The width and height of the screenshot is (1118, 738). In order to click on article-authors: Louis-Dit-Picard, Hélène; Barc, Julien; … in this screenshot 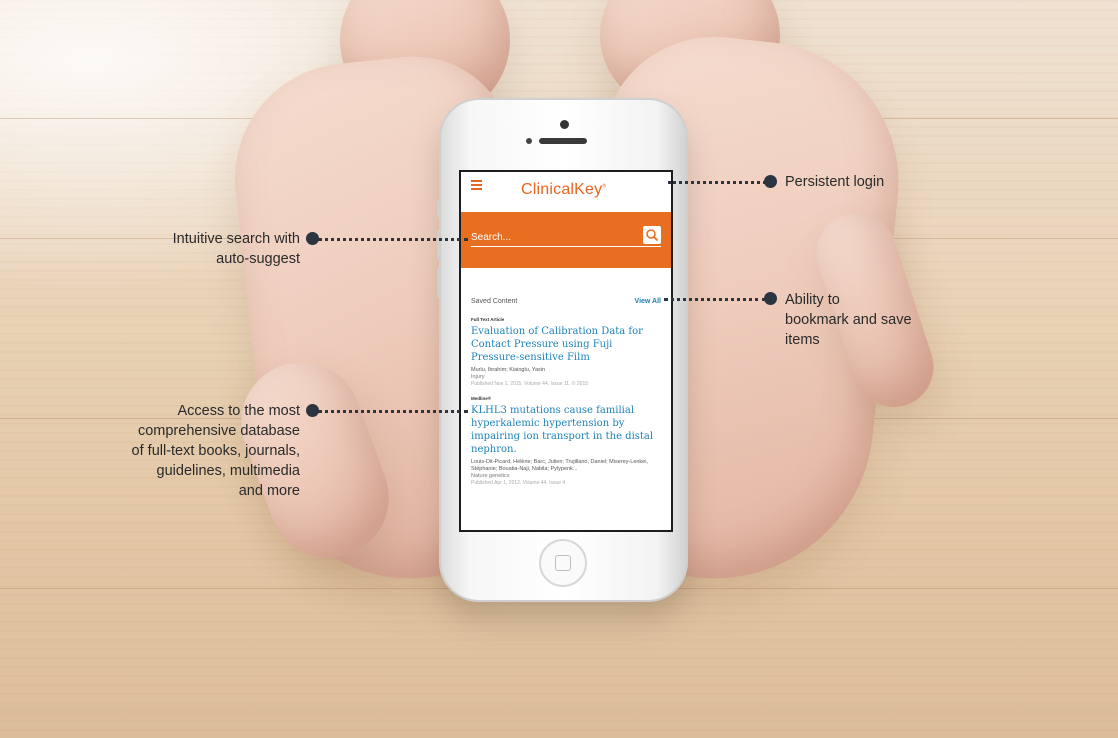, I will do `click(559, 465)`.